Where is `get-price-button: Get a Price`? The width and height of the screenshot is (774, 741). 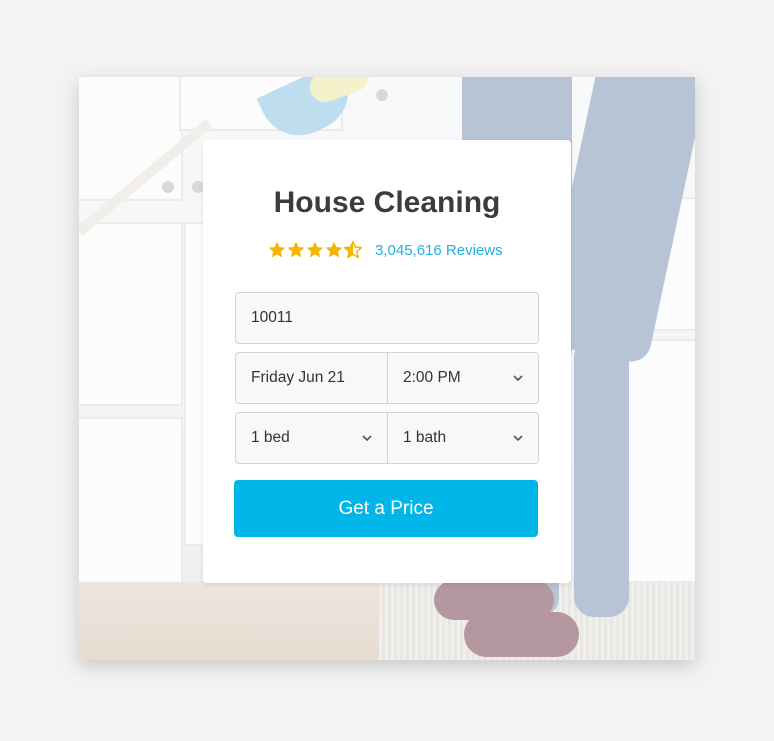
get-price-button: Get a Price is located at coordinates (386, 508).